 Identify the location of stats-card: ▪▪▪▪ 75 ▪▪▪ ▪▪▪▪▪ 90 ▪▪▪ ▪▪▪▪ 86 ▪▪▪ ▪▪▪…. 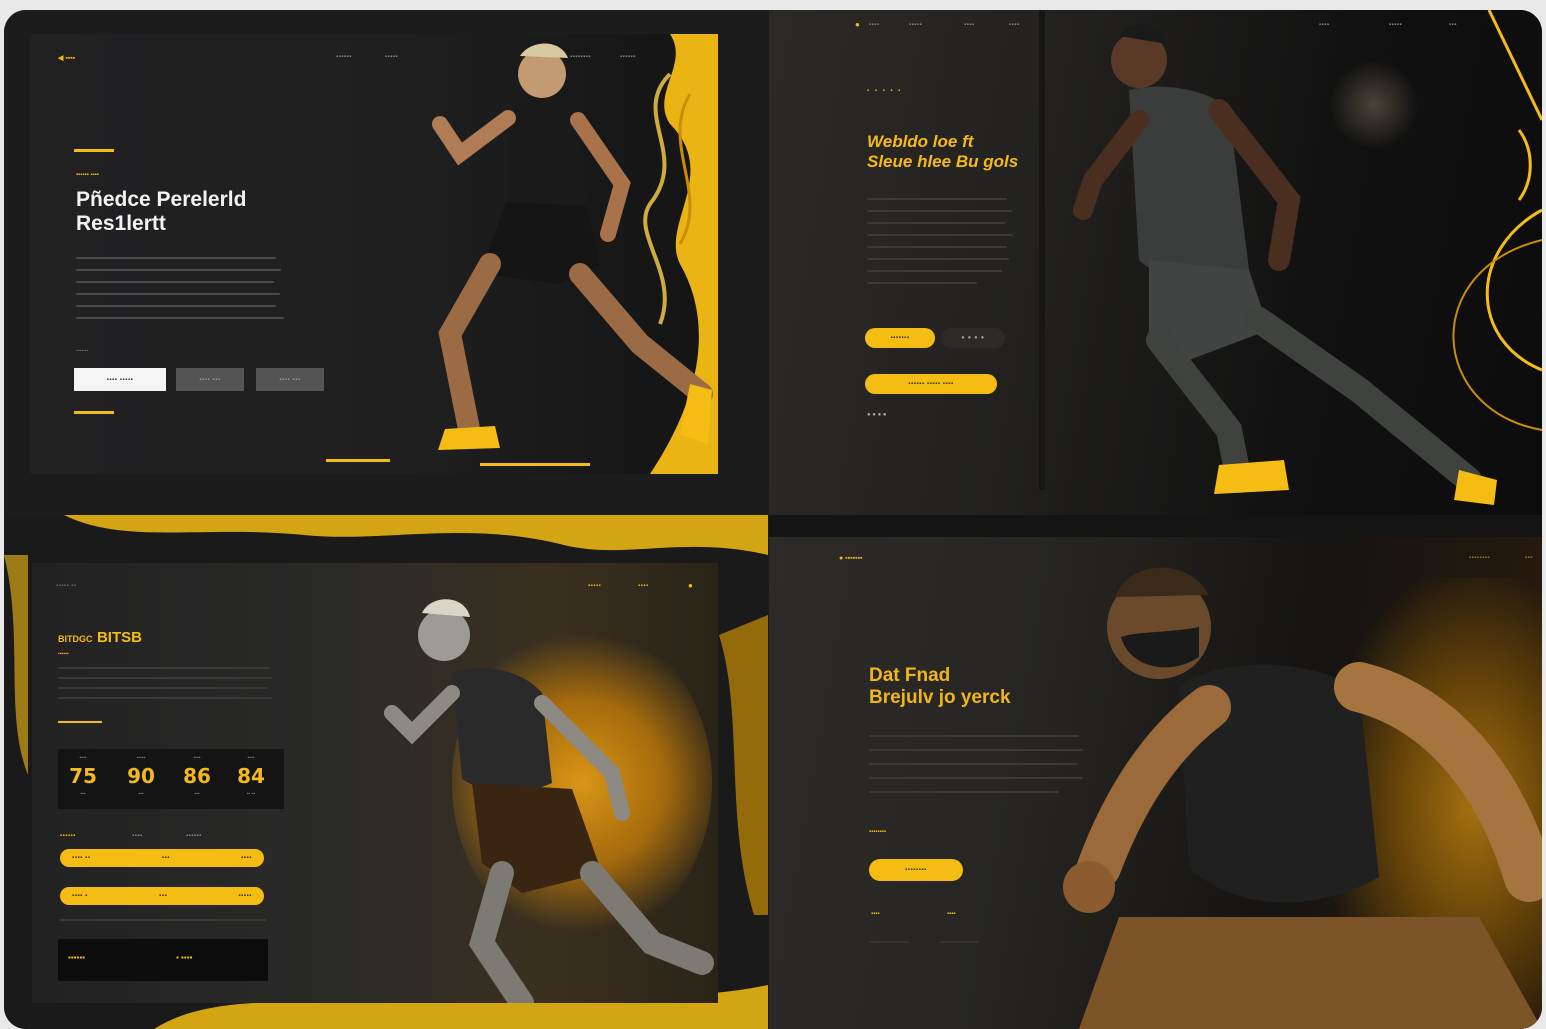
(171, 779).